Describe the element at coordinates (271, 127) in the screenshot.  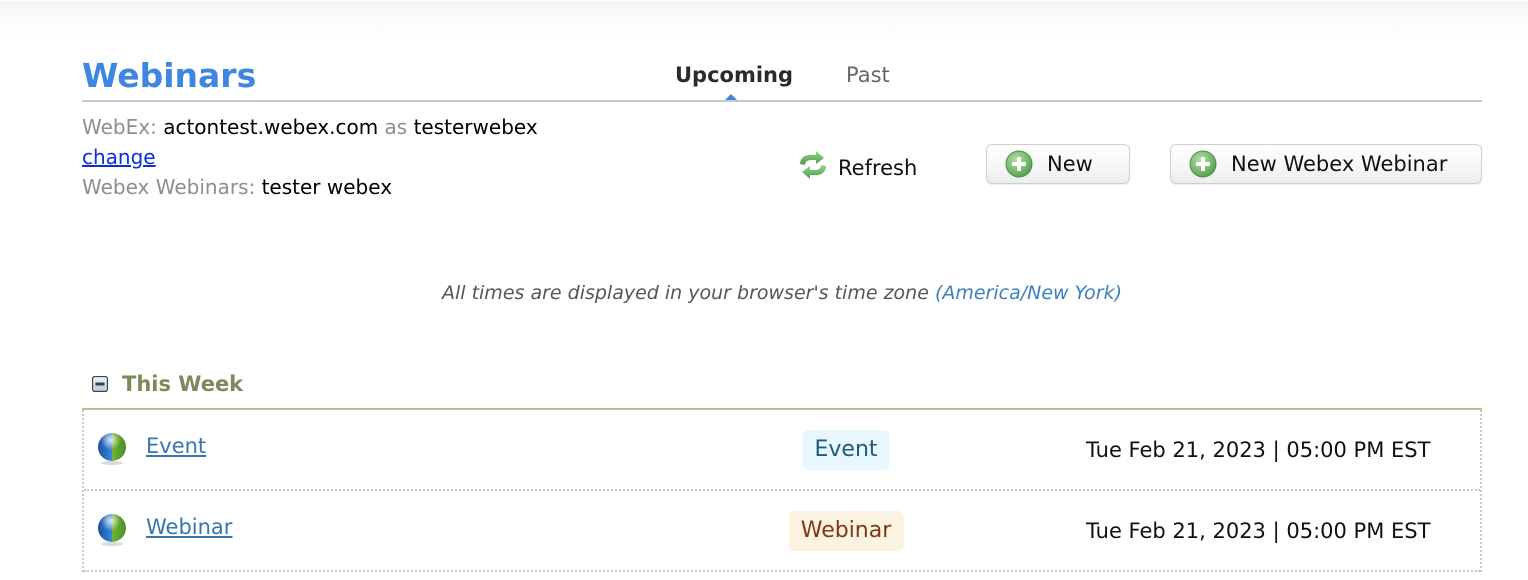
I see `webex-site: actontest.webex.com` at that location.